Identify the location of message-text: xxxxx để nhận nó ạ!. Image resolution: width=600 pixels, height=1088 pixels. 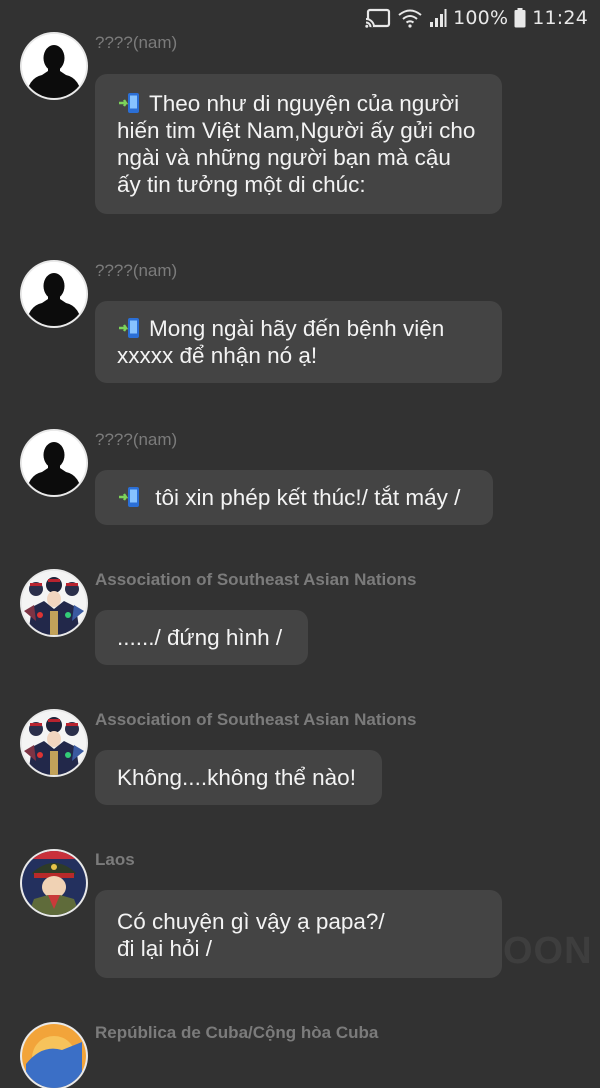
(217, 355).